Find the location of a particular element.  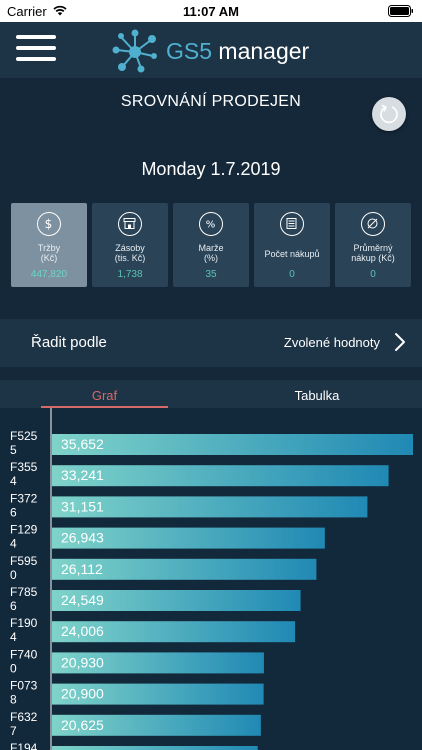

status-bar: Carrier 11:07 AM is located at coordinates (211, 11).